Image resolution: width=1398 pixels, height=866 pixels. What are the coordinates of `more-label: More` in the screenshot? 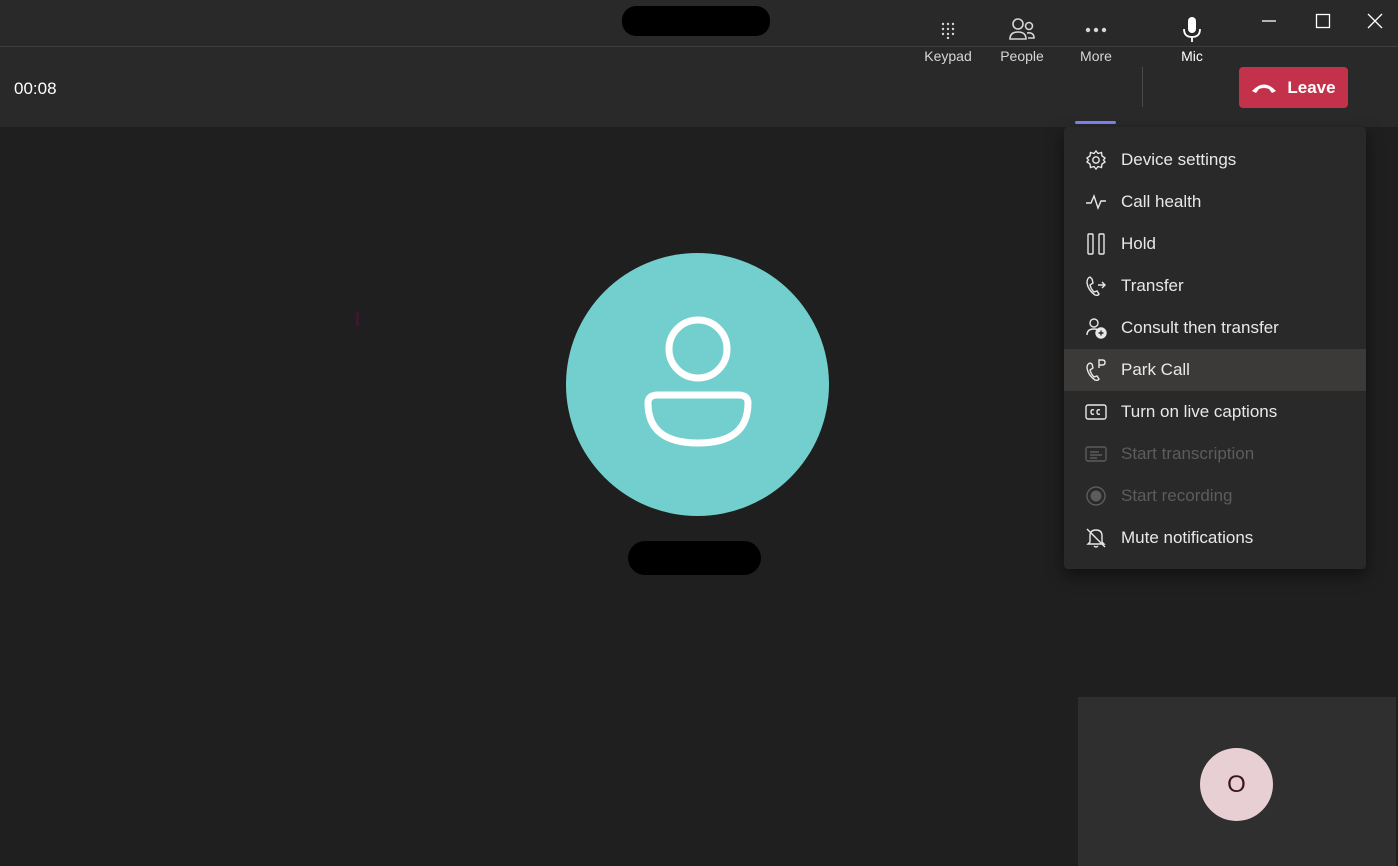 It's located at (1096, 56).